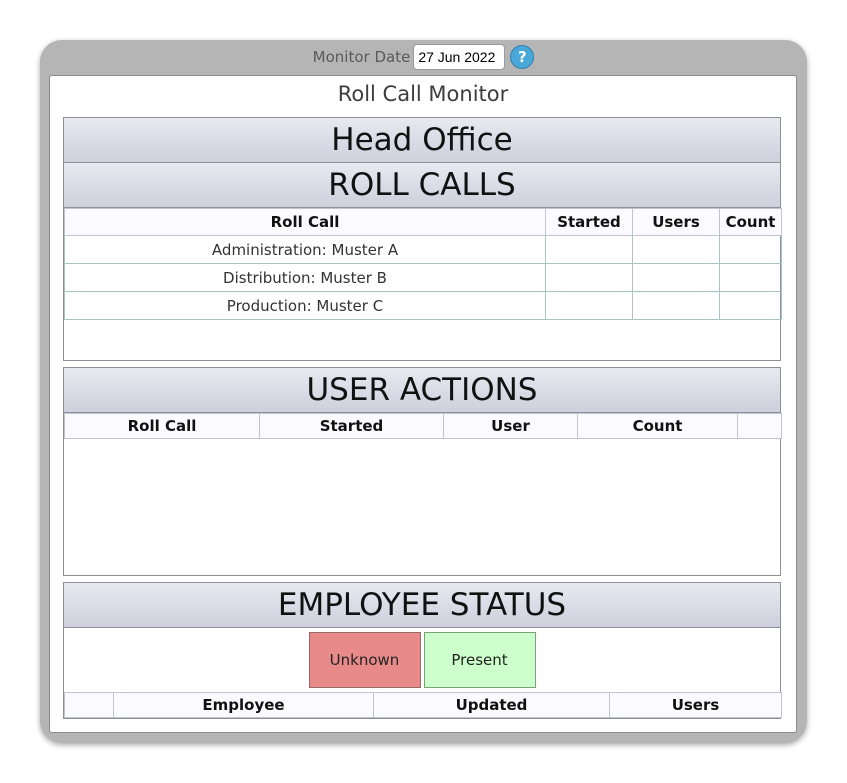  I want to click on office-name: Head Office, so click(422, 140).